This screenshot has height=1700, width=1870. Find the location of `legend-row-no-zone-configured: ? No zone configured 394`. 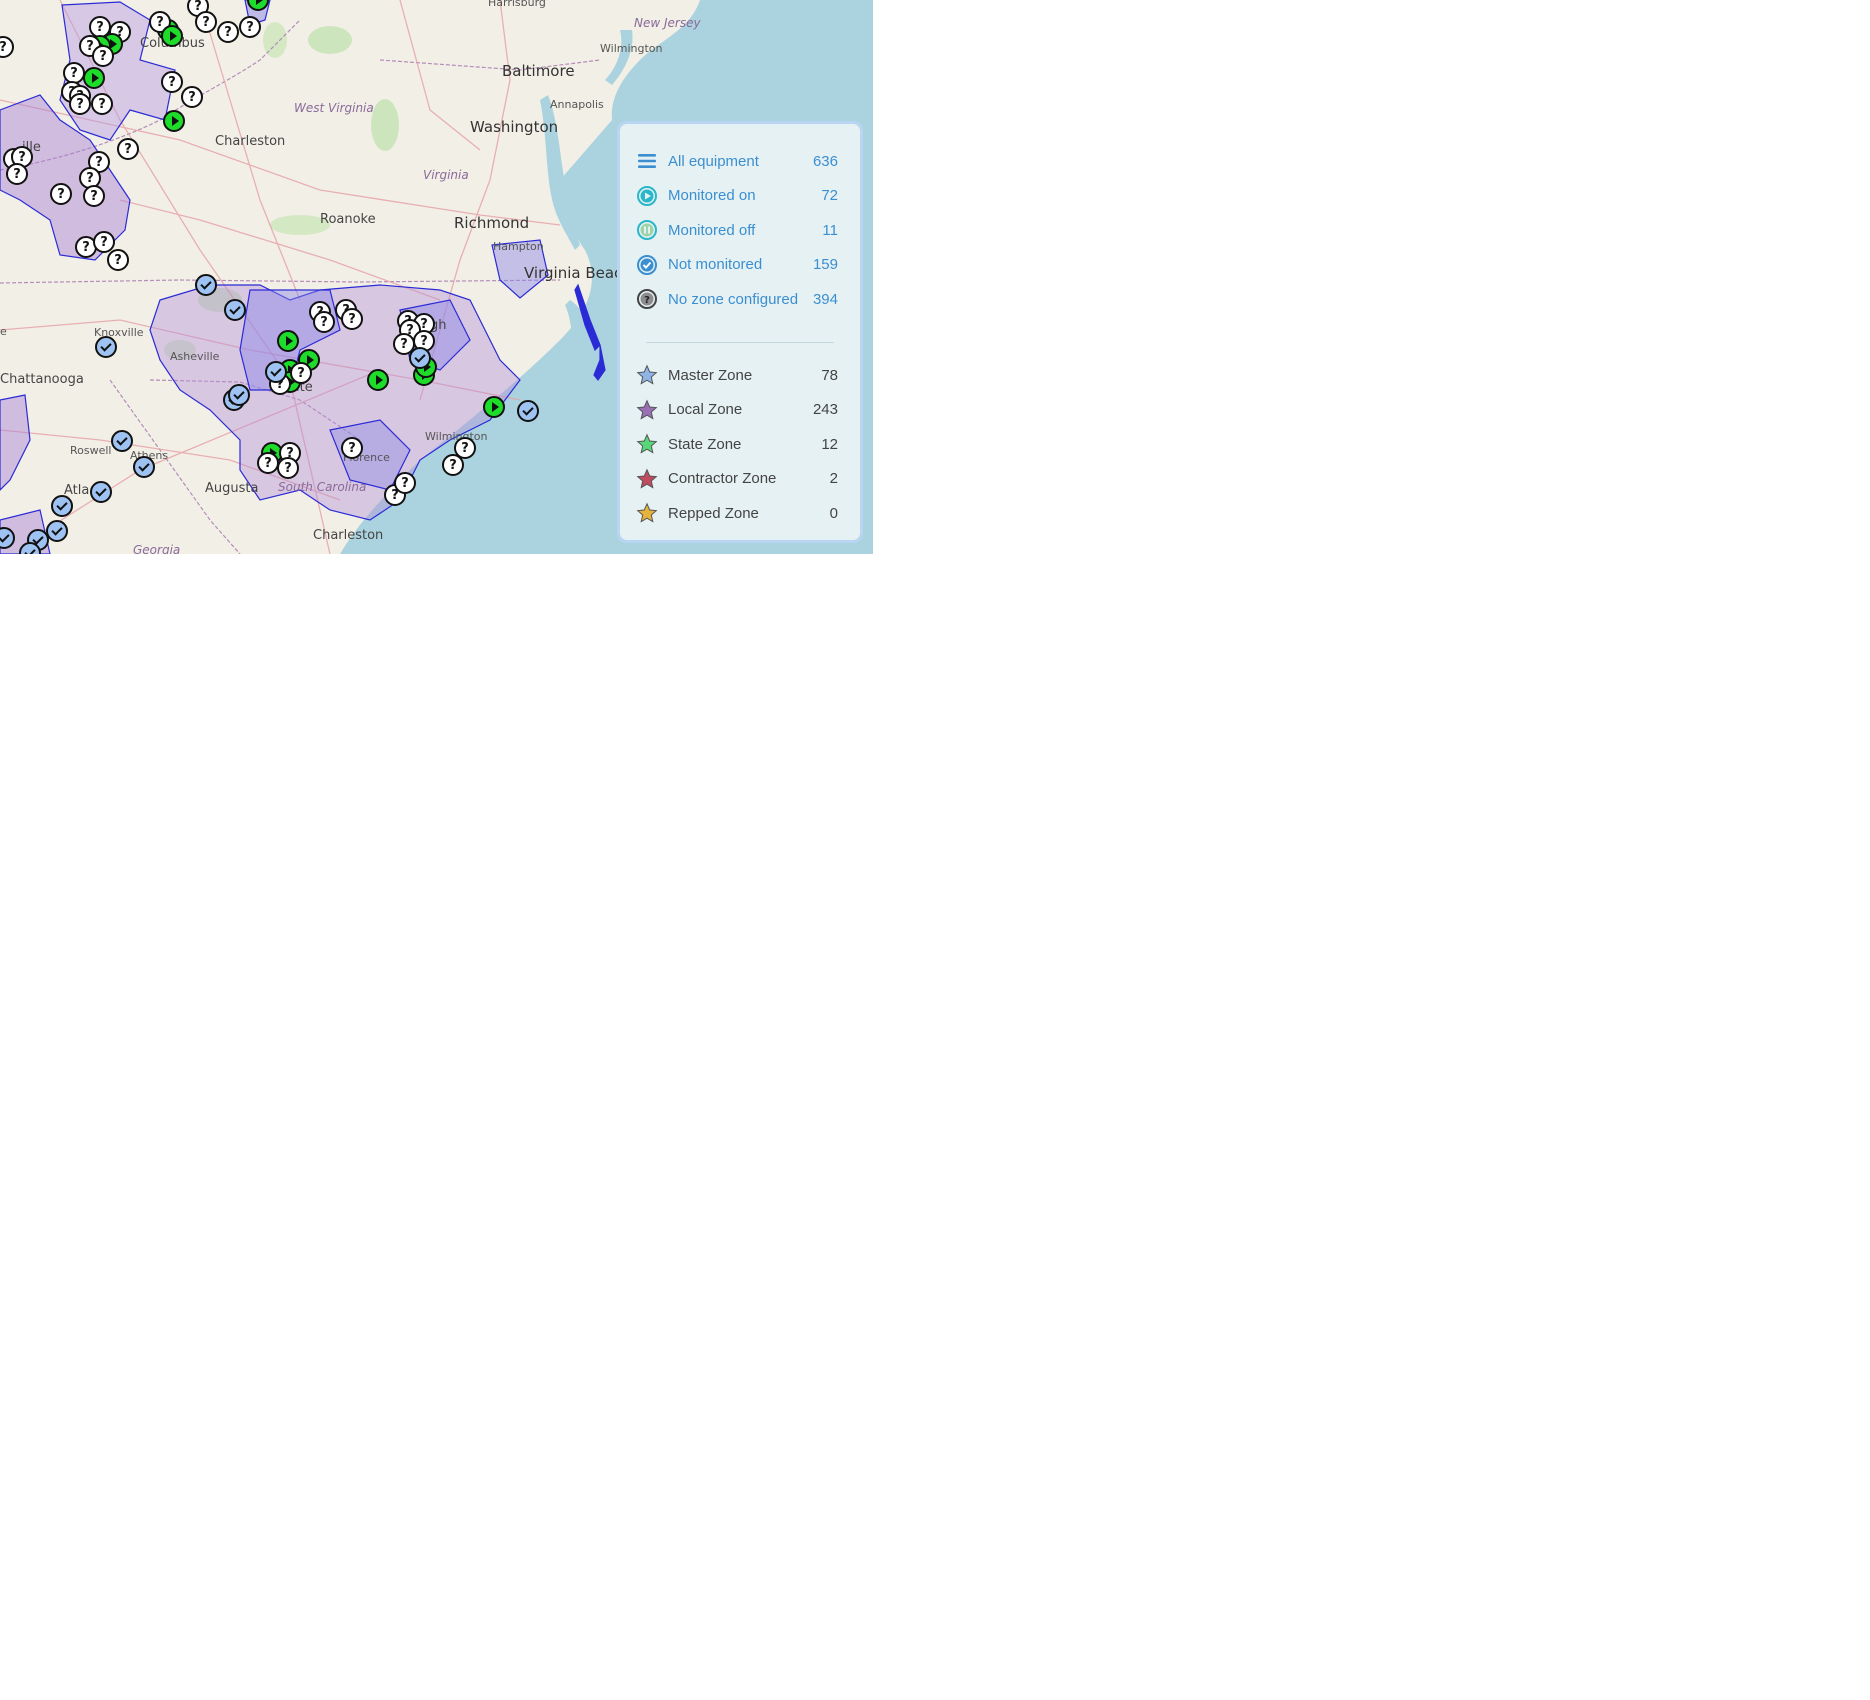

legend-row-no-zone-configured: ? No zone configured 394 is located at coordinates (737, 299).